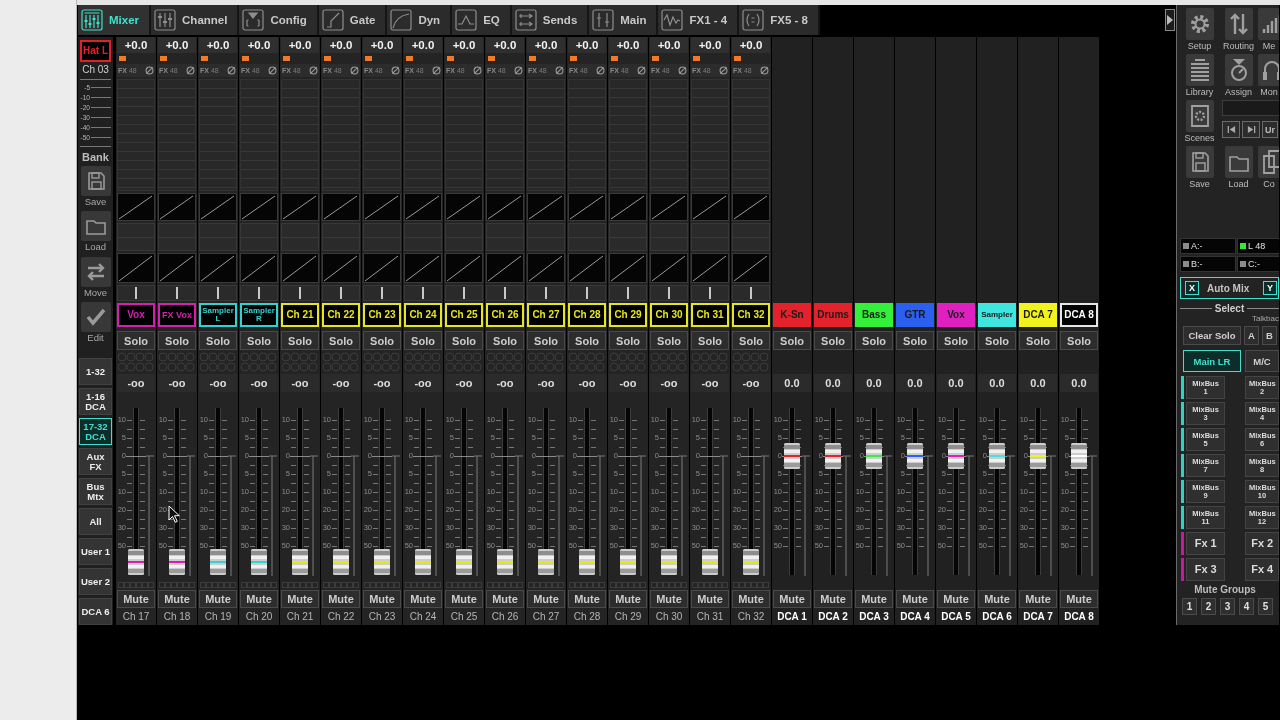 This screenshot has width=1280, height=720. I want to click on mute-group-button: 3, so click(1227, 606).